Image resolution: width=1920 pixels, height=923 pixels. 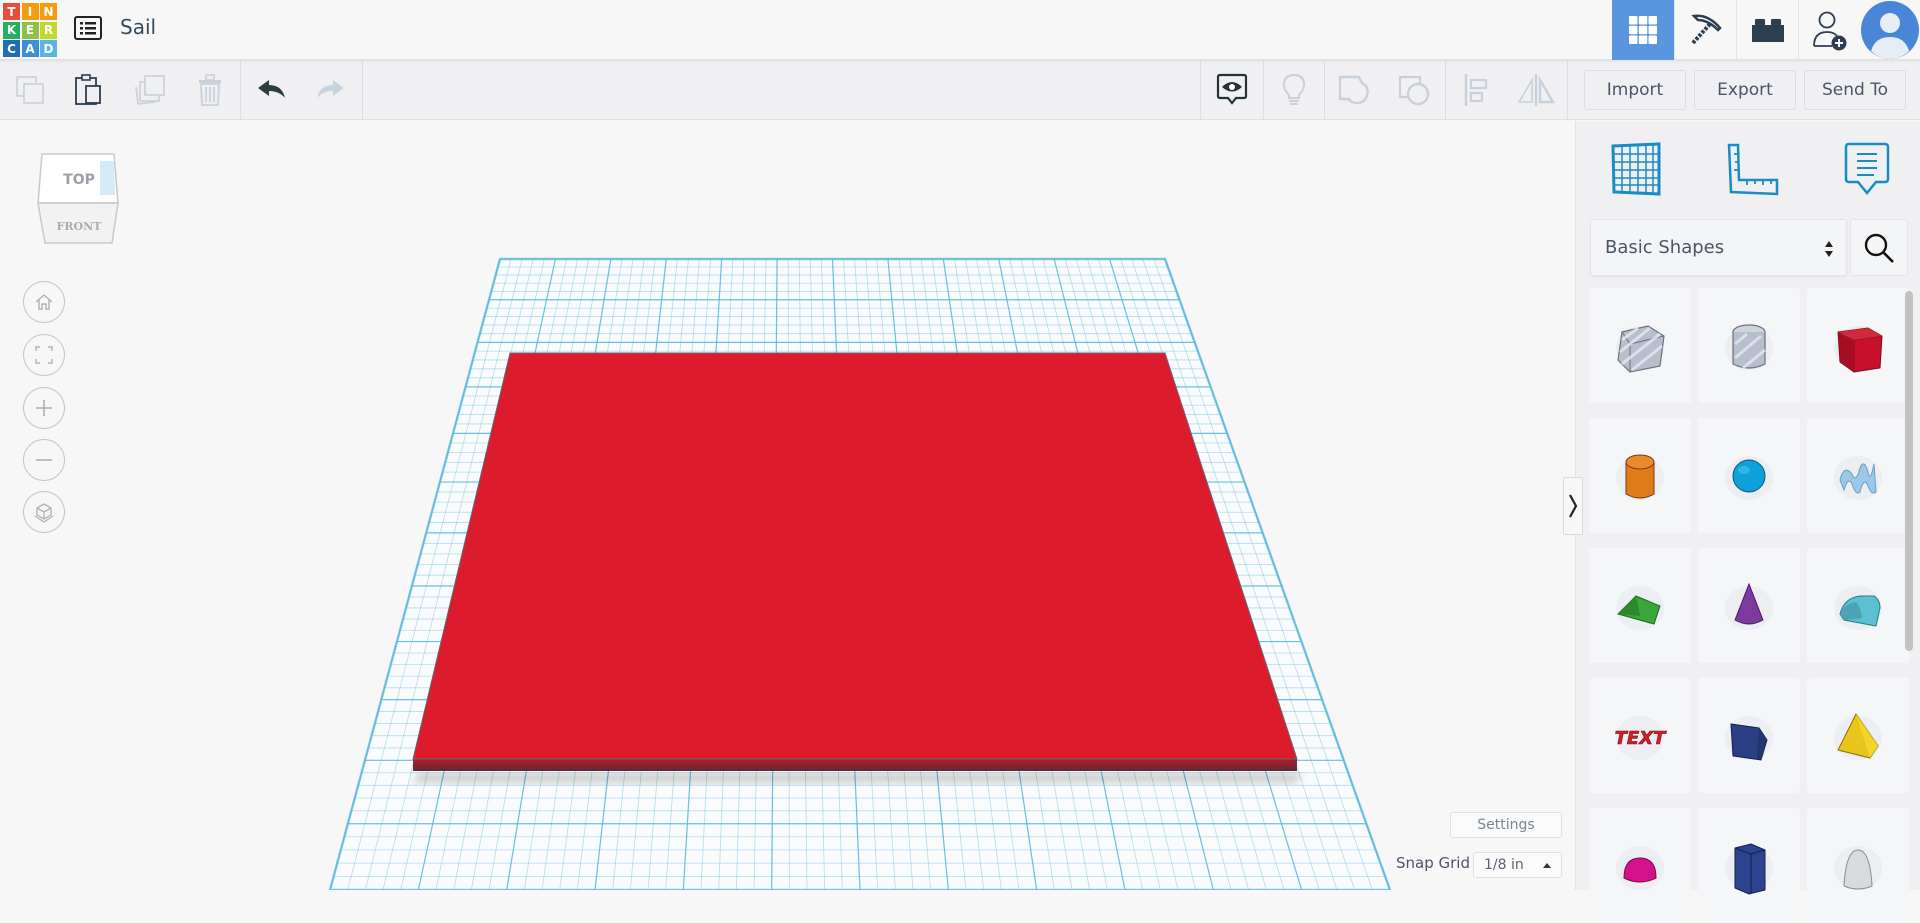 I want to click on view-cube: TOP FRONT, so click(x=79, y=200).